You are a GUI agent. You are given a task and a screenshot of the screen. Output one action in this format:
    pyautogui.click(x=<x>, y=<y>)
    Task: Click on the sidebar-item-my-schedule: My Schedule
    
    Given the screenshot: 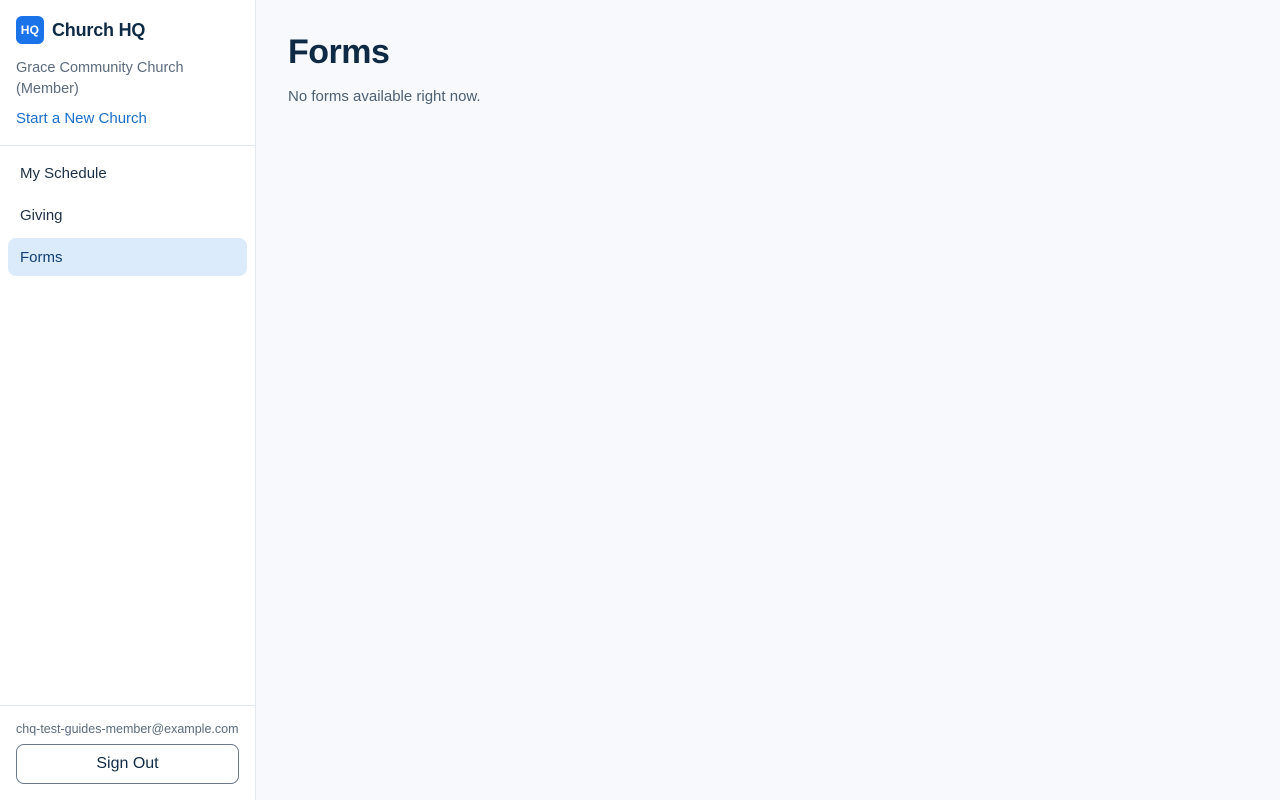 What is the action you would take?
    pyautogui.click(x=127, y=173)
    